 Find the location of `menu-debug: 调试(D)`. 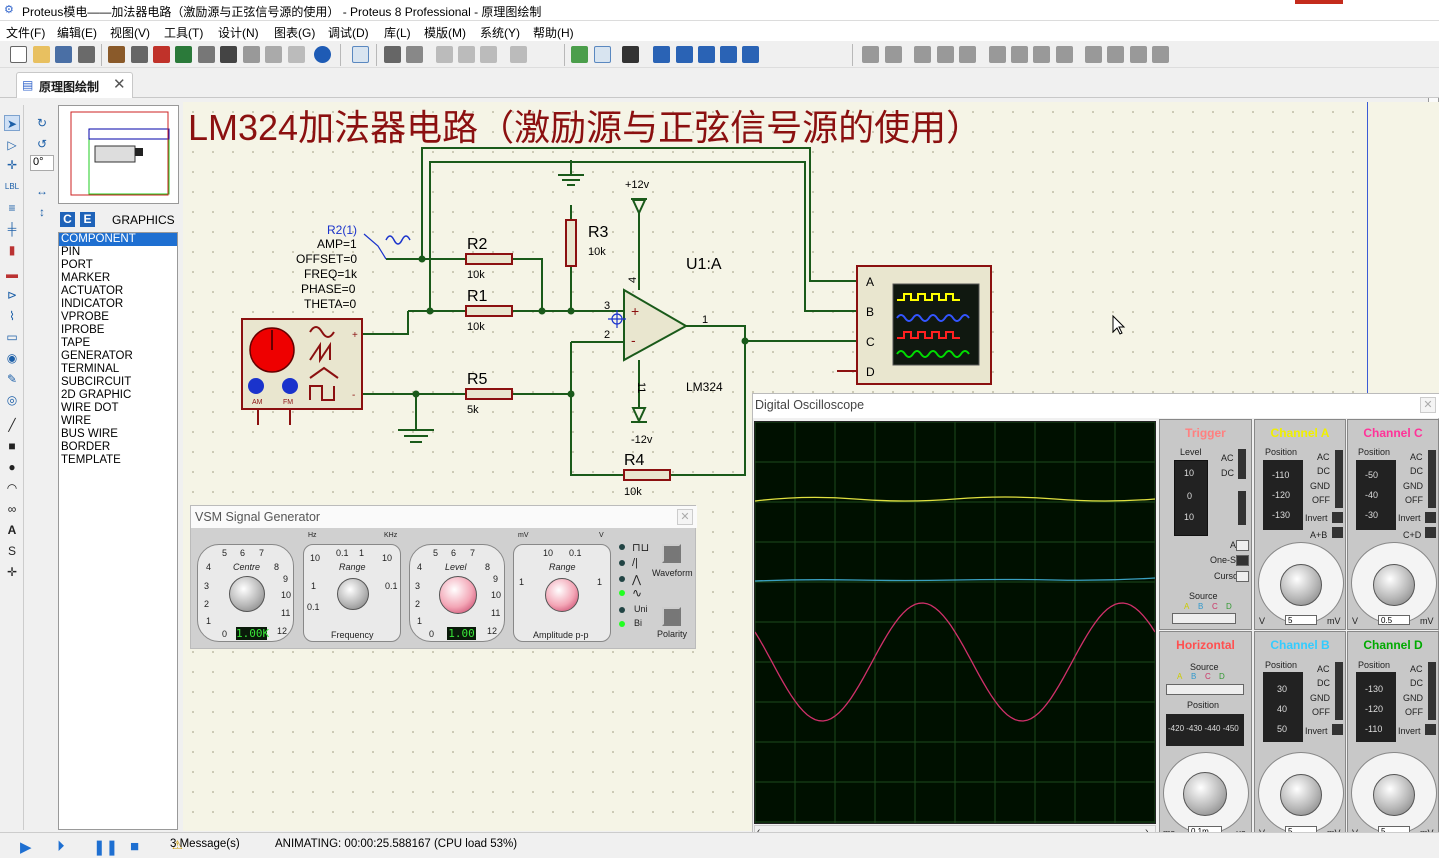

menu-debug: 调试(D) is located at coordinates (348, 32).